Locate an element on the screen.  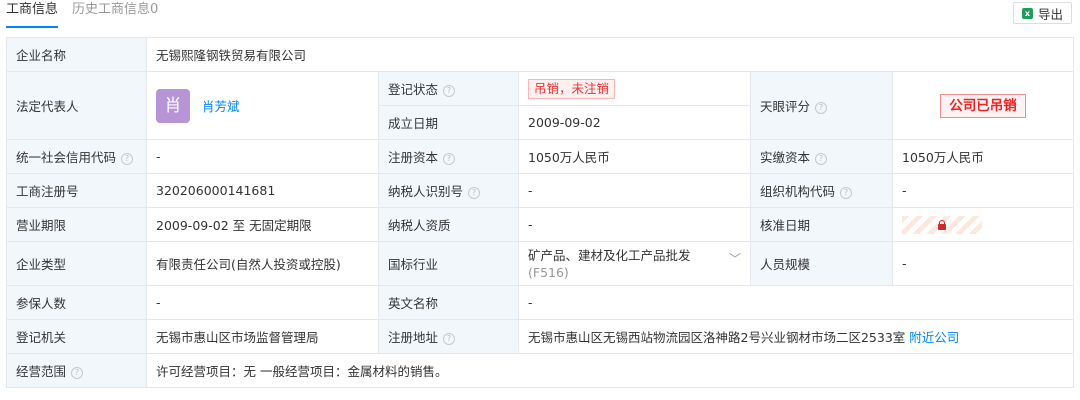
credit-code-label-cell: 统一社会信用代码? is located at coordinates (76, 156).